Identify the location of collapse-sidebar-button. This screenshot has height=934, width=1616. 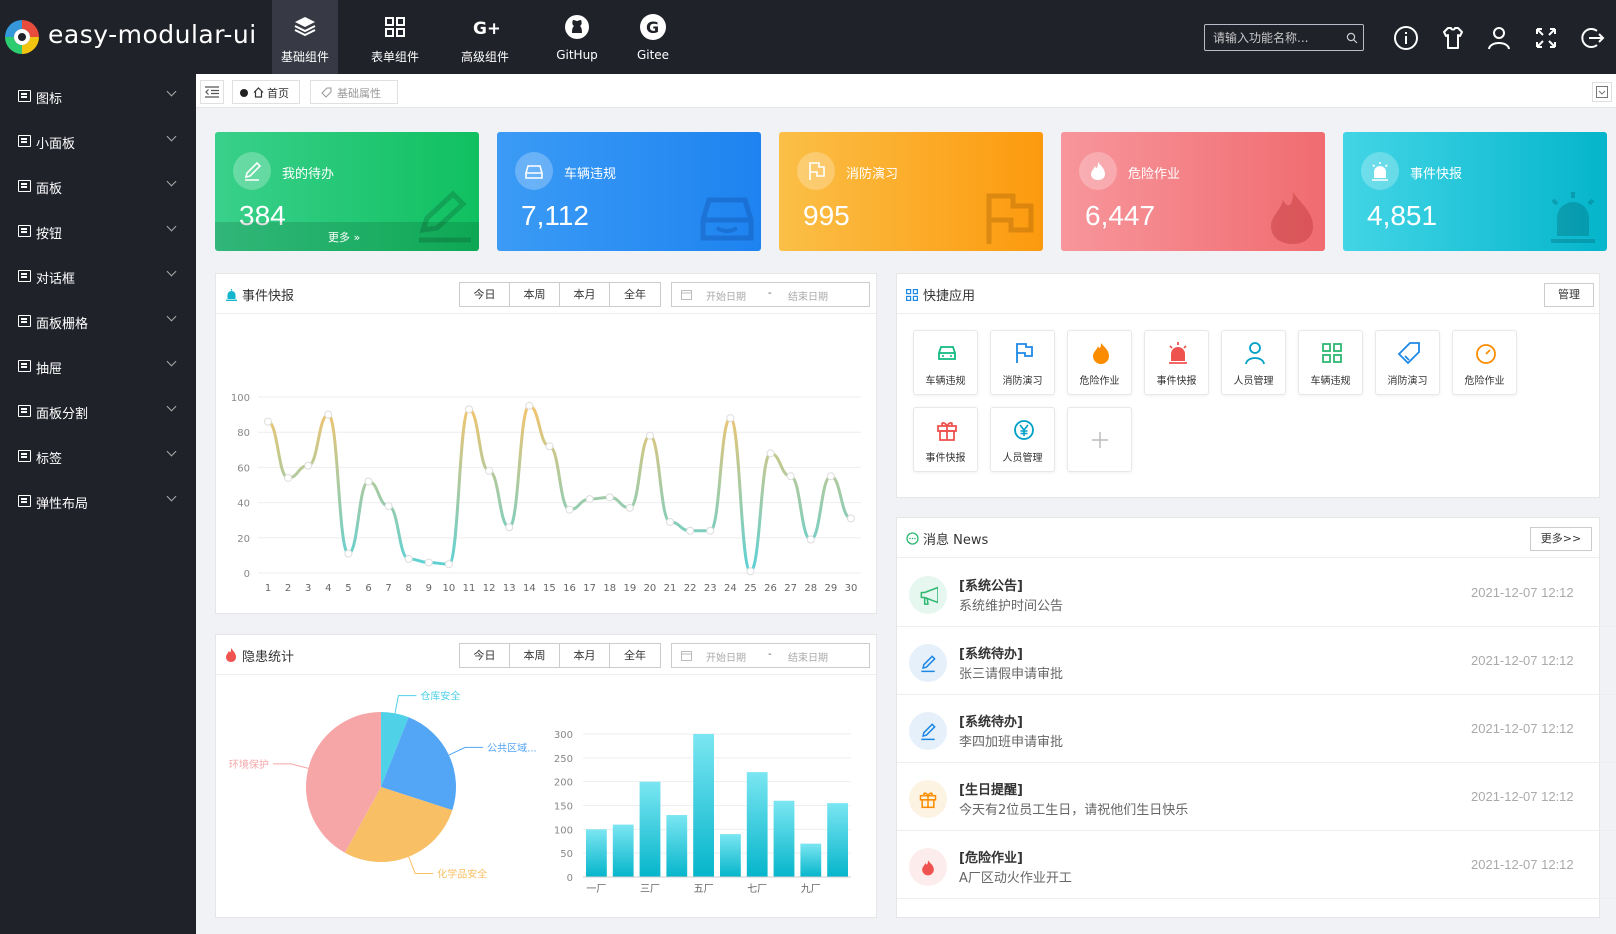
(212, 92).